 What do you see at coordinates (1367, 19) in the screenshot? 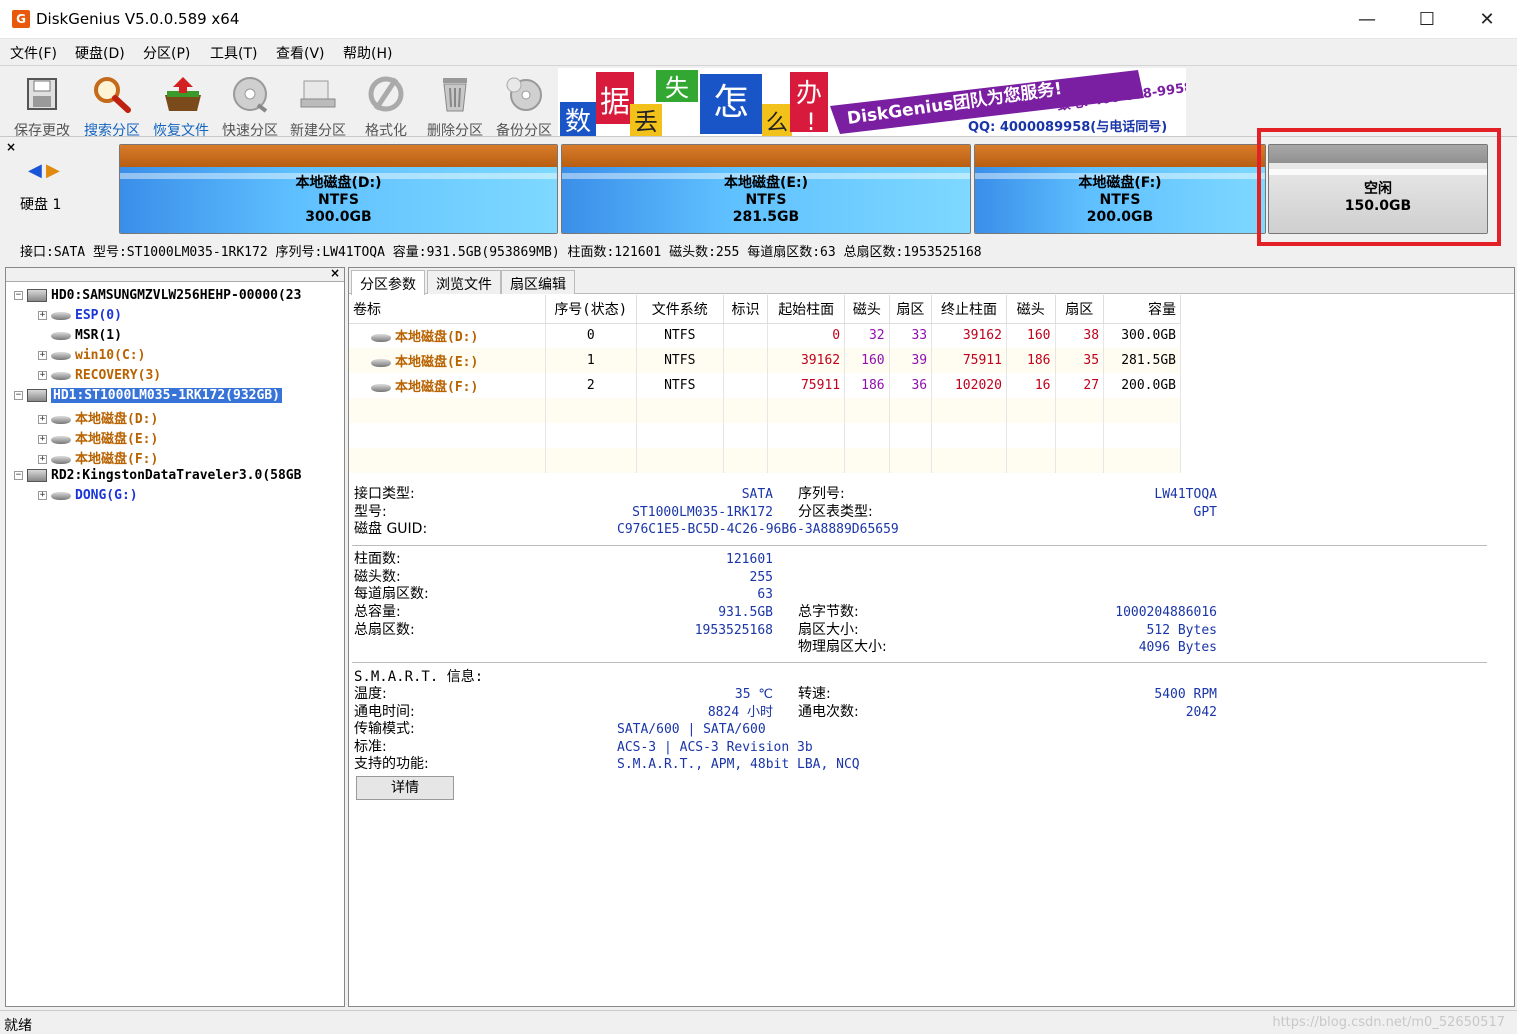
I see `minimize-button: —` at bounding box center [1367, 19].